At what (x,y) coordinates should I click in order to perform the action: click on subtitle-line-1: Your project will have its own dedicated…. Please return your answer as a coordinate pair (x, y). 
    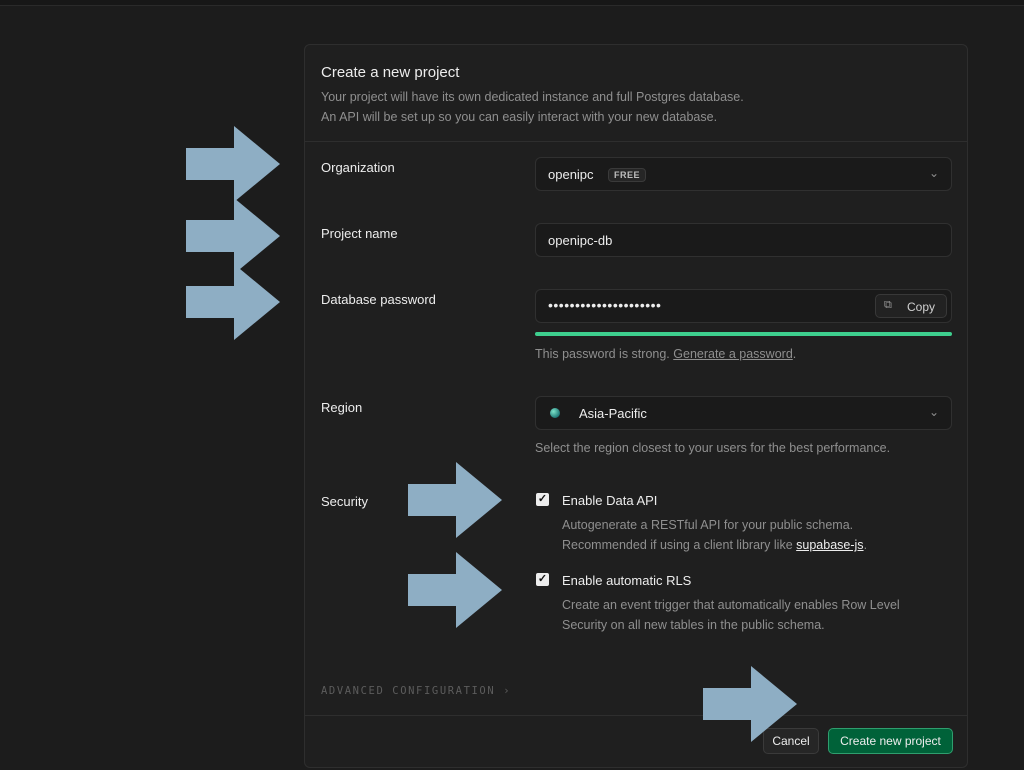
    Looking at the image, I should click on (532, 97).